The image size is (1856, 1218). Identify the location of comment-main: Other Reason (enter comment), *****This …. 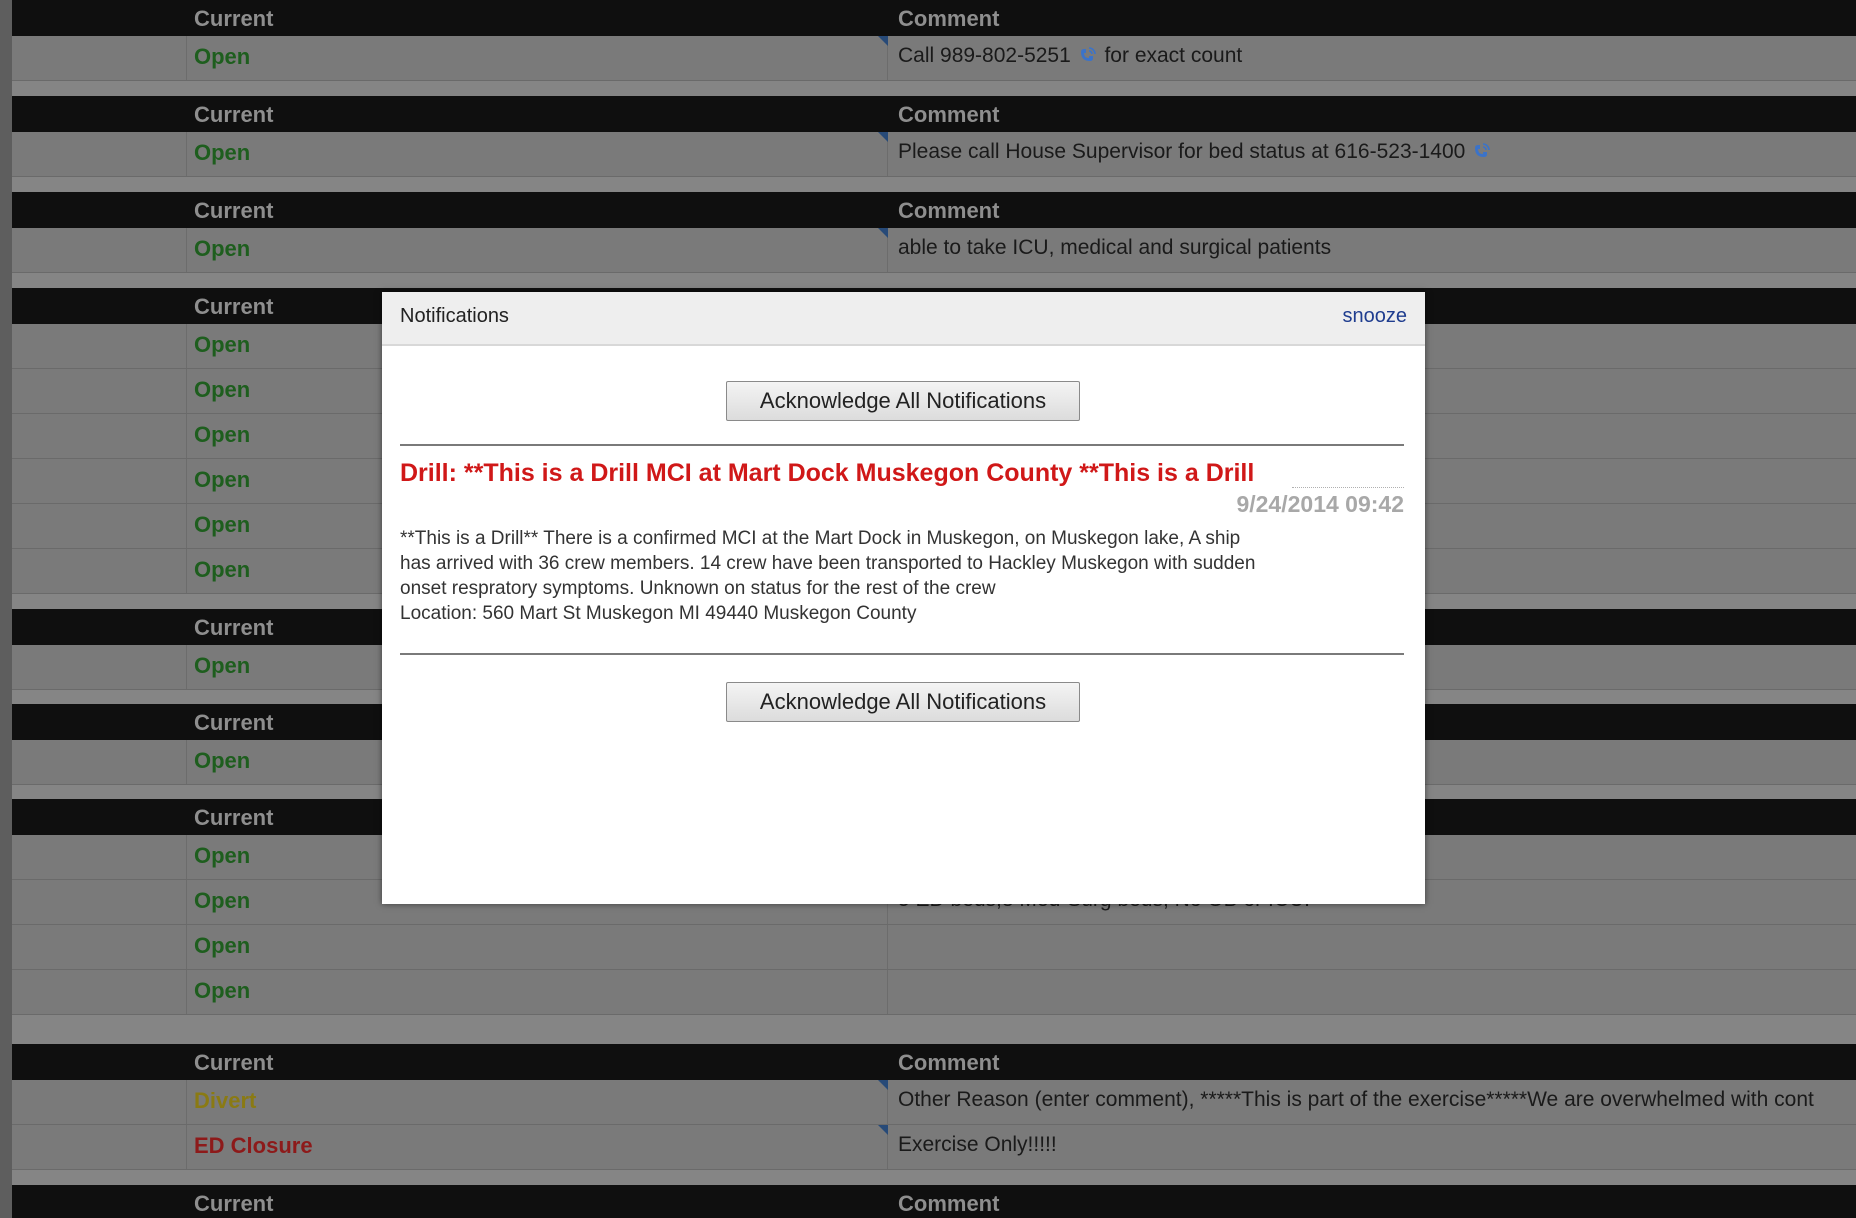
(1356, 1099).